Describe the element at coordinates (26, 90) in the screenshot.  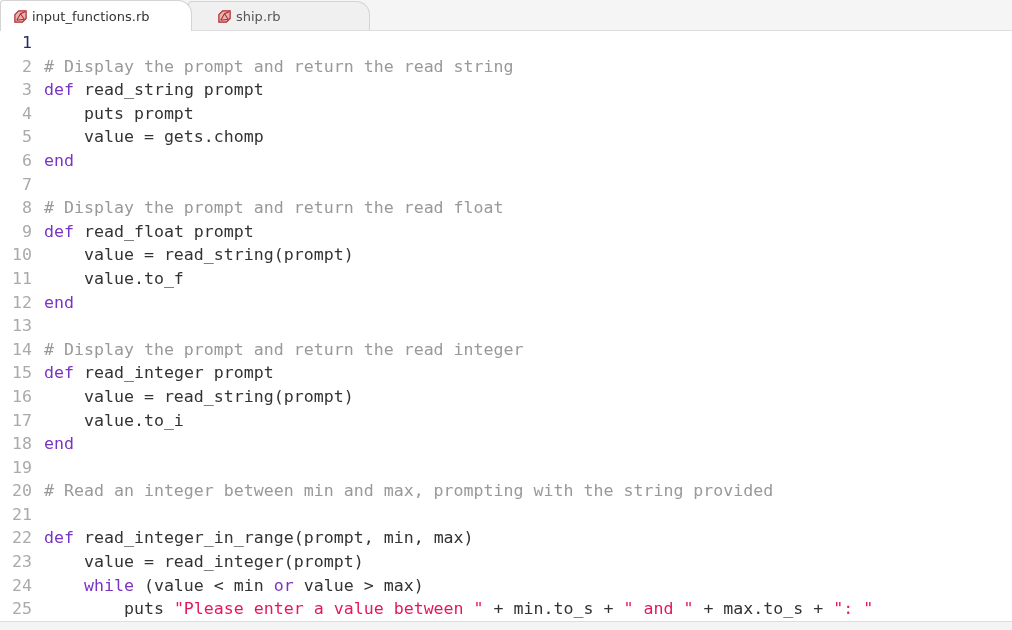
I see `line-number: 3` at that location.